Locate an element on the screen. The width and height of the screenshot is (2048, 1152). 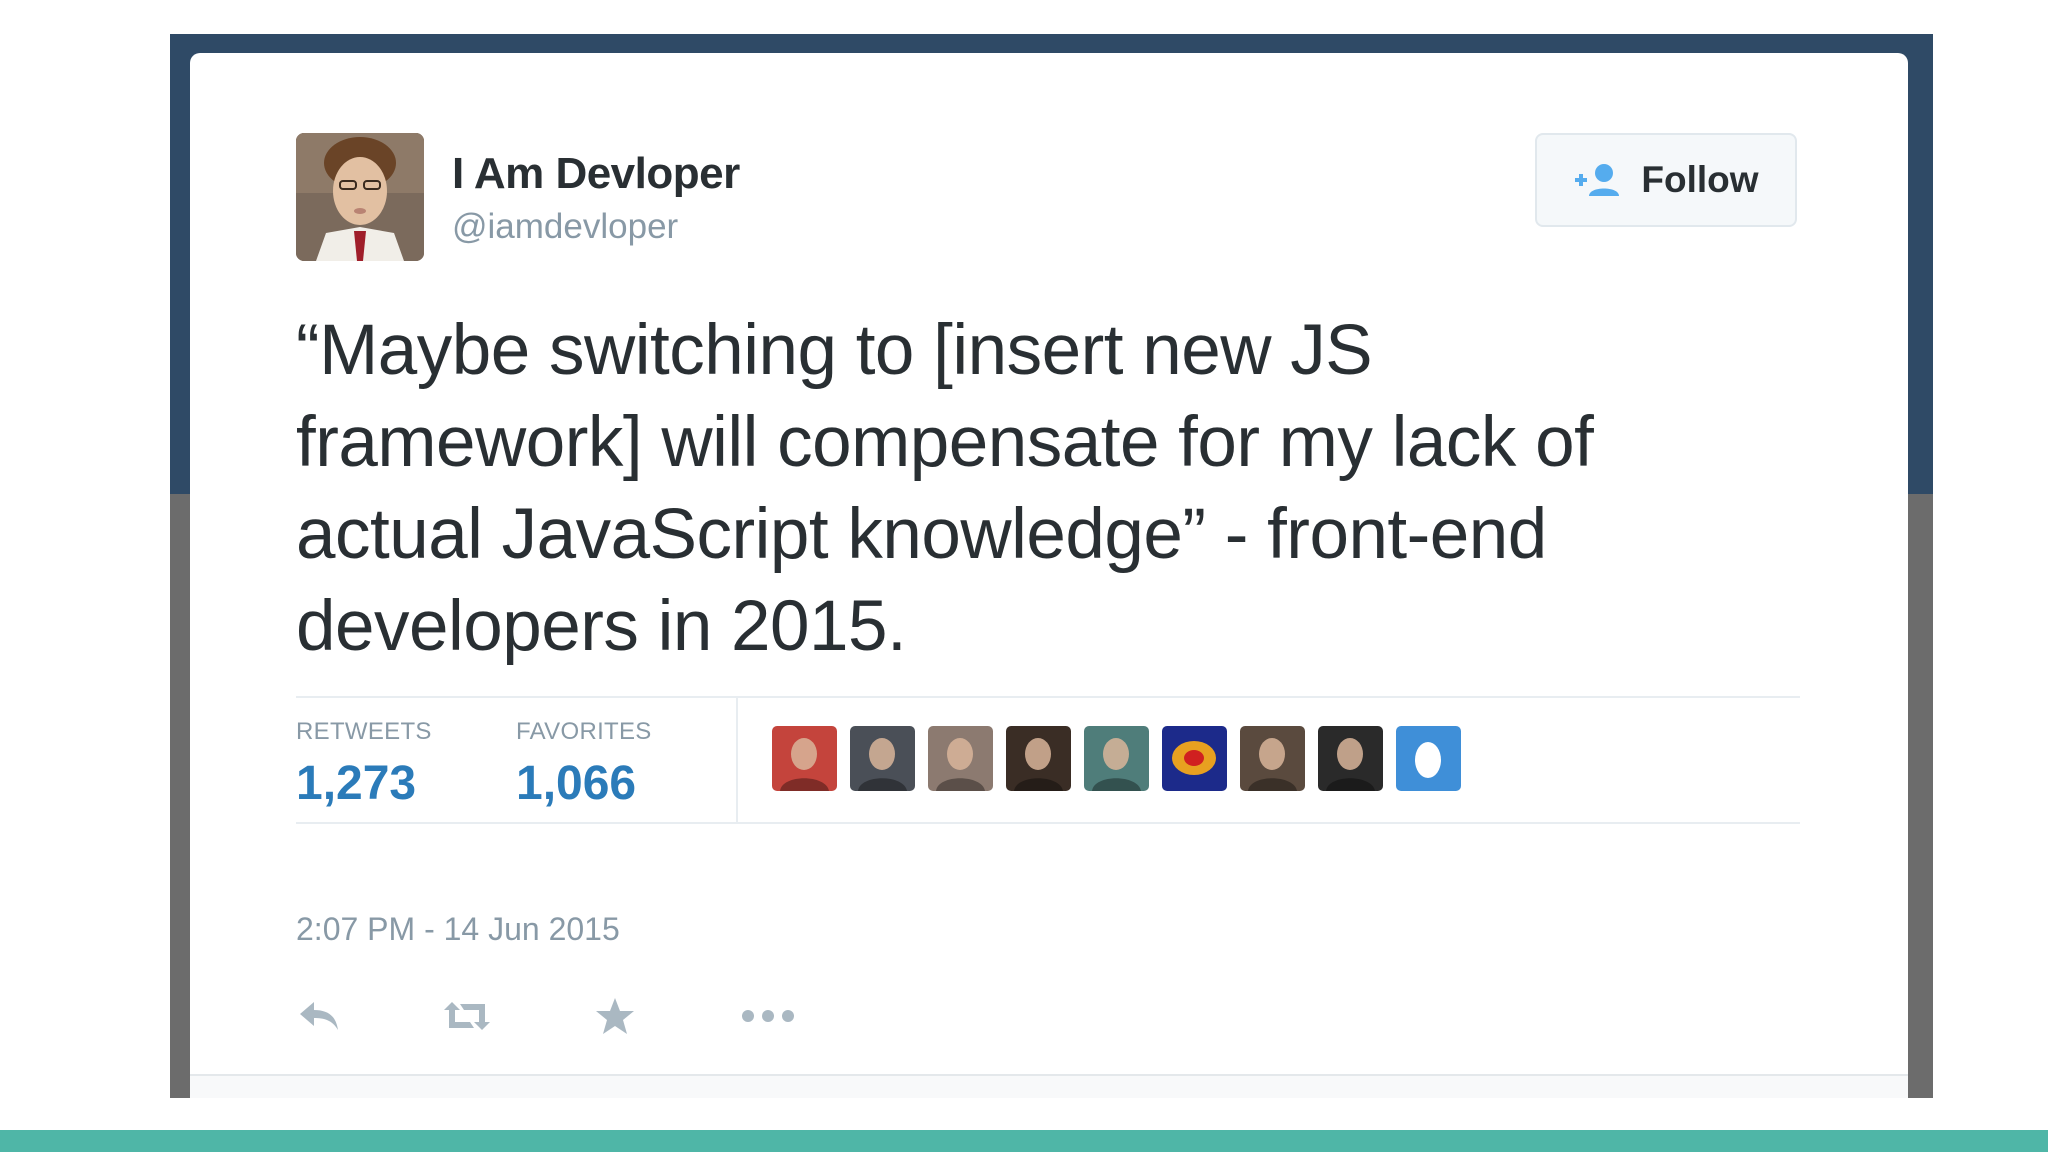
avatar-portrait-image is located at coordinates (360, 197).